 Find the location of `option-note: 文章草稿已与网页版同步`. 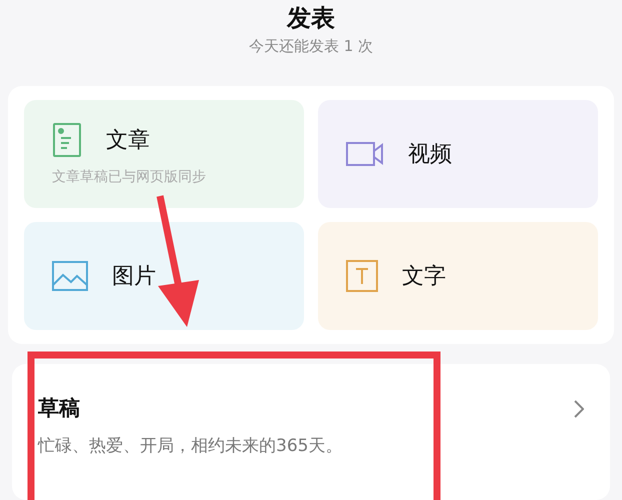

option-note: 文章草稿已与网页版同步 is located at coordinates (129, 177).